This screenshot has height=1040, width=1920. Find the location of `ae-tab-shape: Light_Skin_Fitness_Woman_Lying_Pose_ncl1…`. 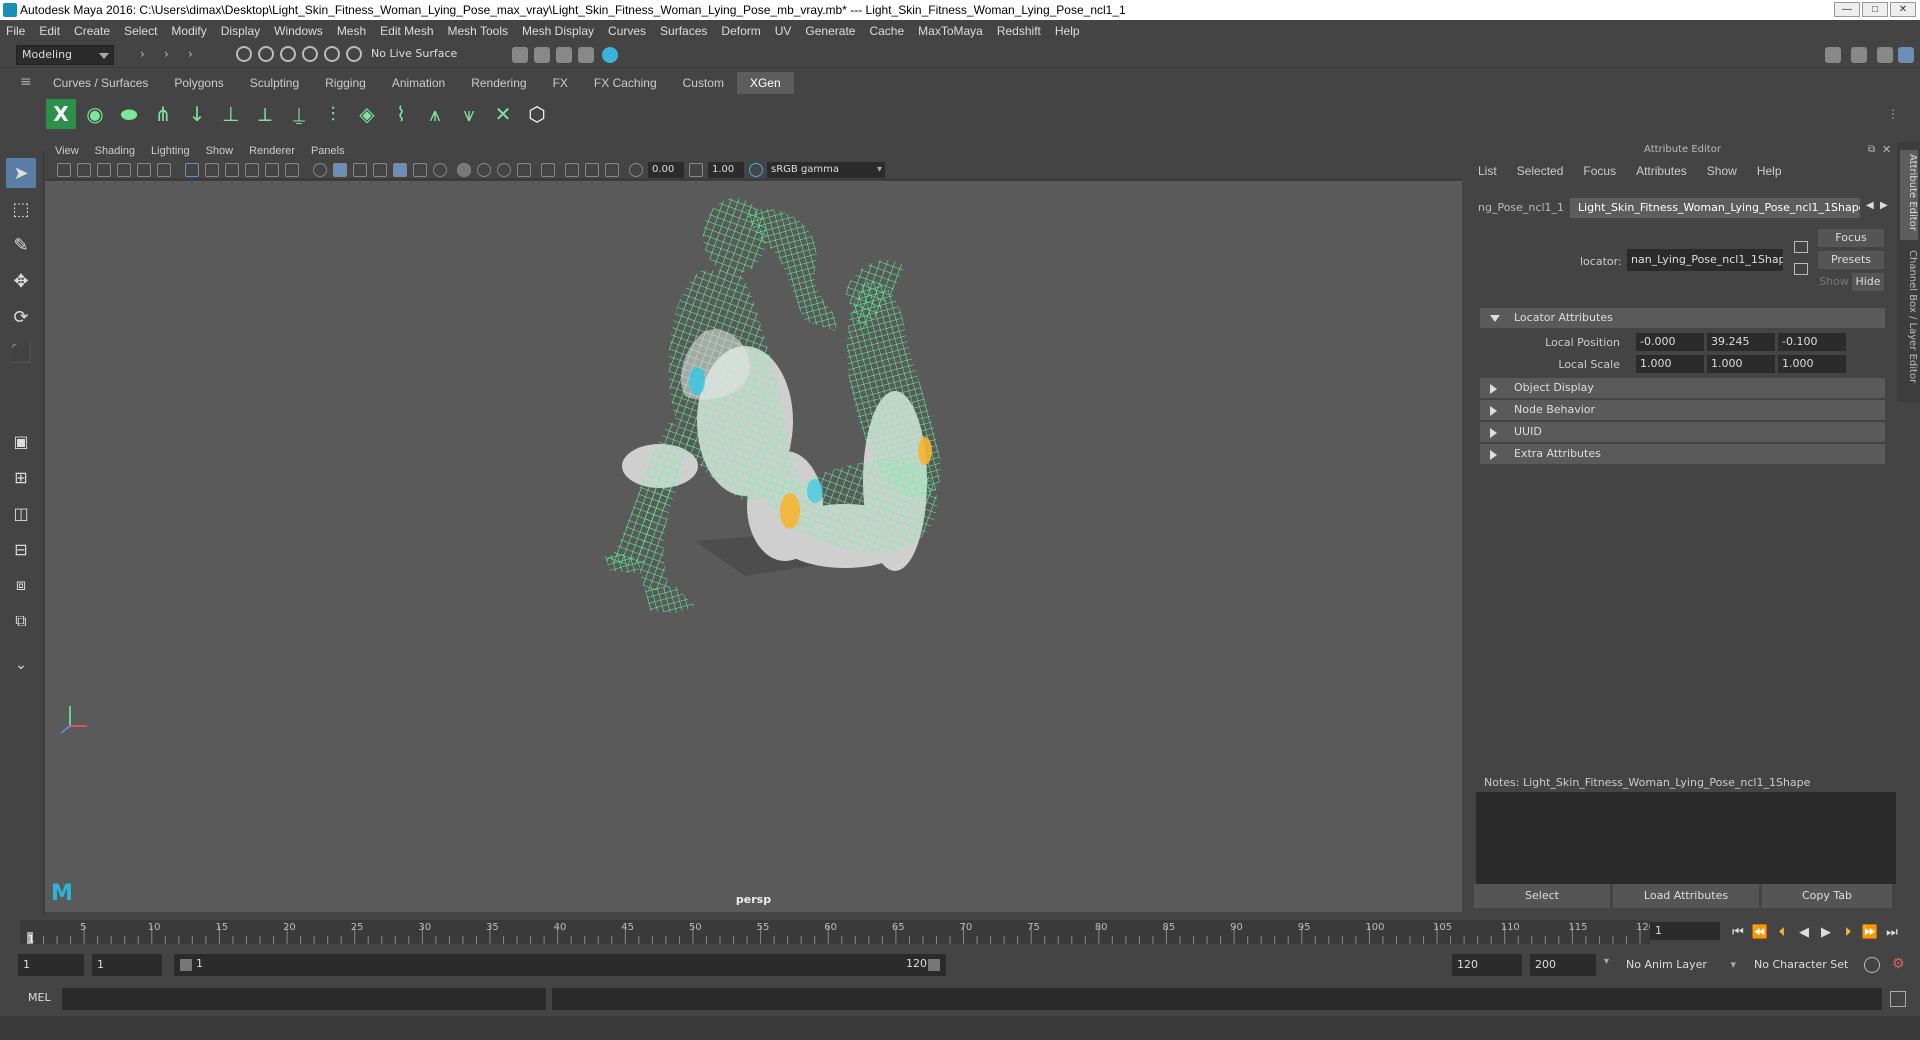

ae-tab-shape: Light_Skin_Fitness_Woman_Lying_Pose_ncl1… is located at coordinates (1715, 208).